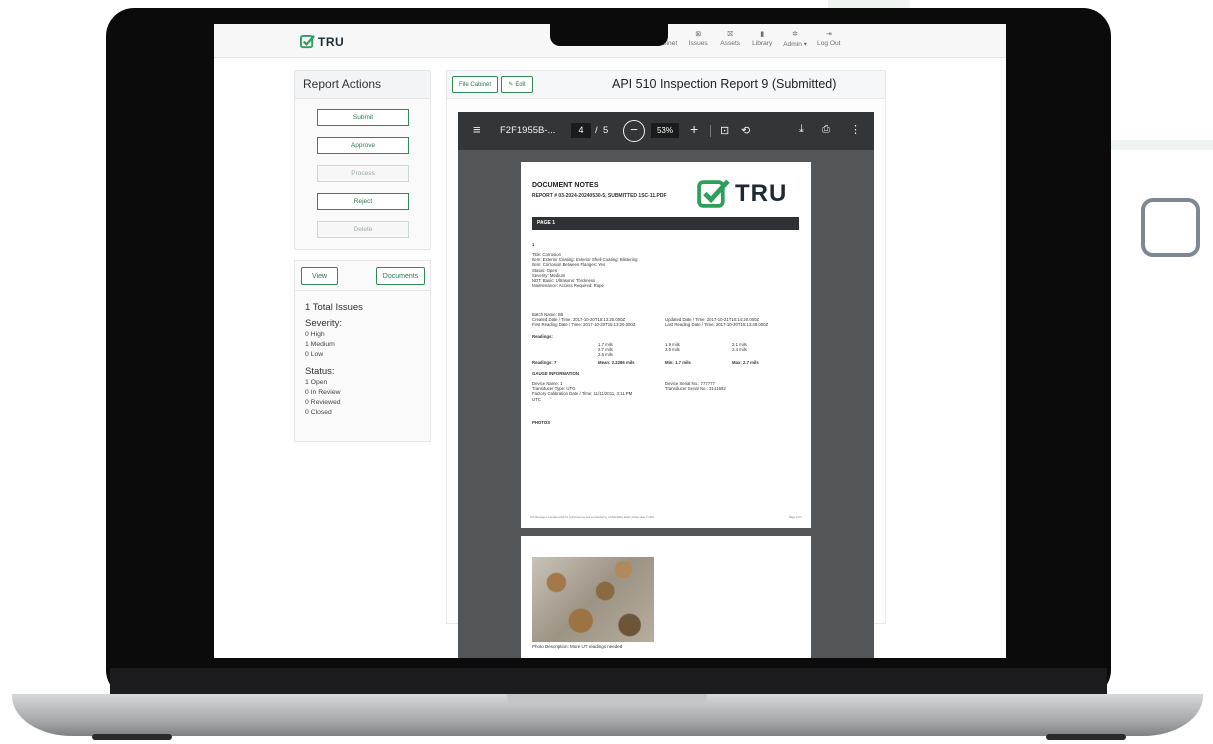 This screenshot has height=744, width=1213. Describe the element at coordinates (544, 362) in the screenshot. I see `readings-count: Readings: 7` at that location.